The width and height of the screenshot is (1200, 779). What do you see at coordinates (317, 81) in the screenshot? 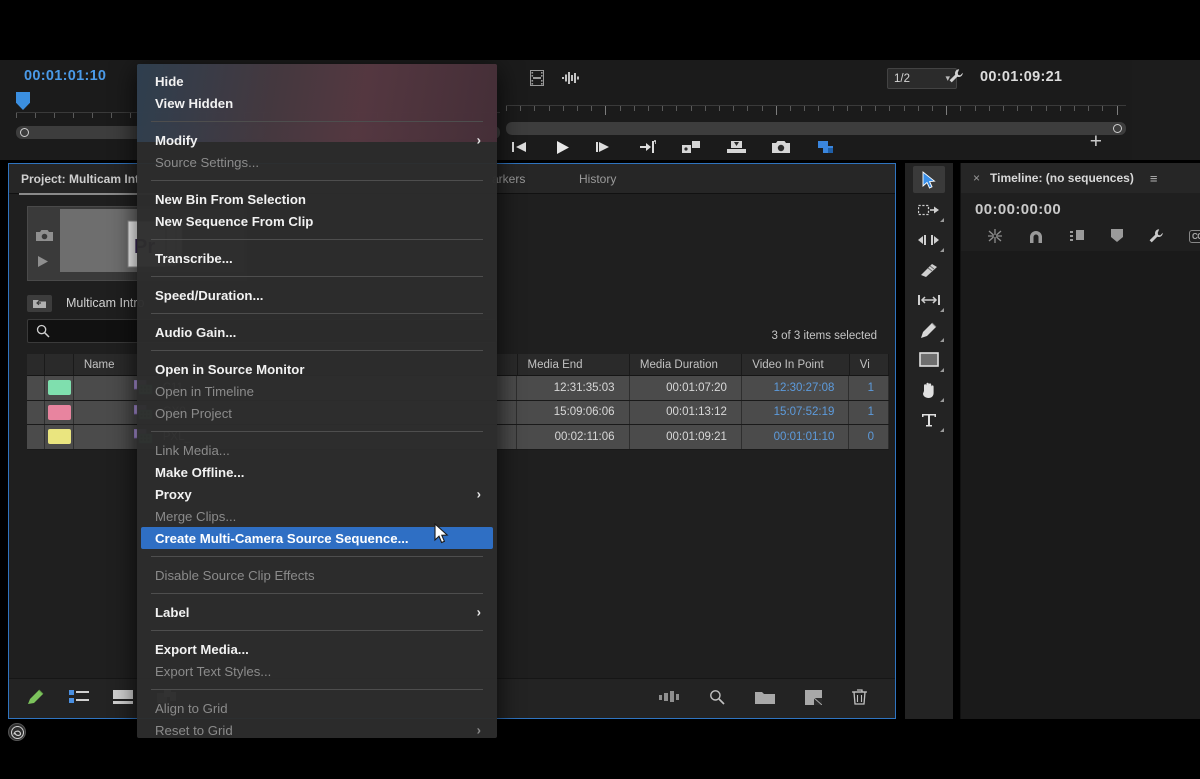
I see `menu-item: Hide` at bounding box center [317, 81].